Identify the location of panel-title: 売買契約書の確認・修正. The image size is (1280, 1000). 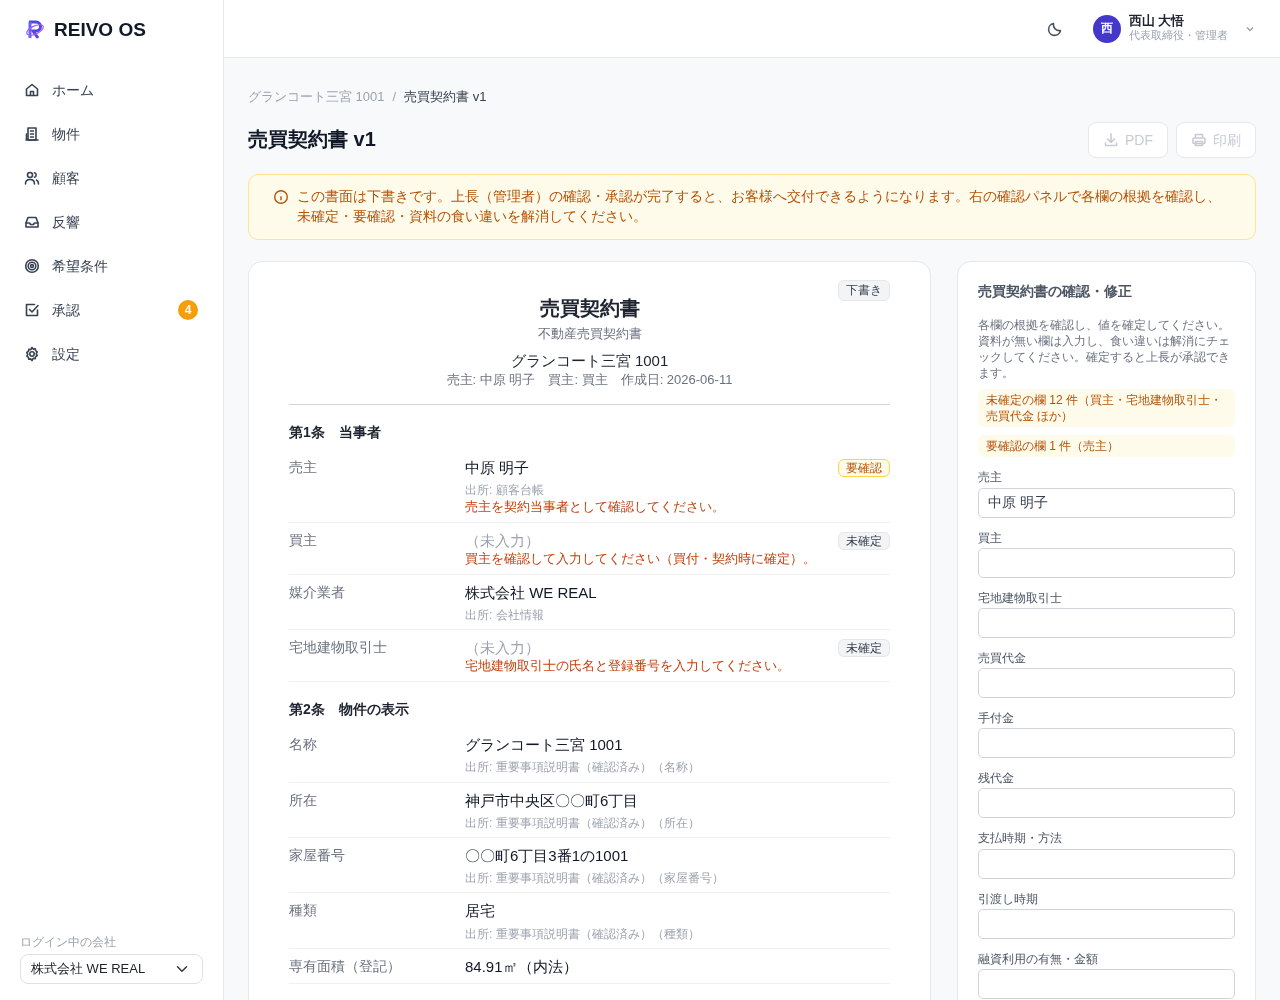
(1055, 292).